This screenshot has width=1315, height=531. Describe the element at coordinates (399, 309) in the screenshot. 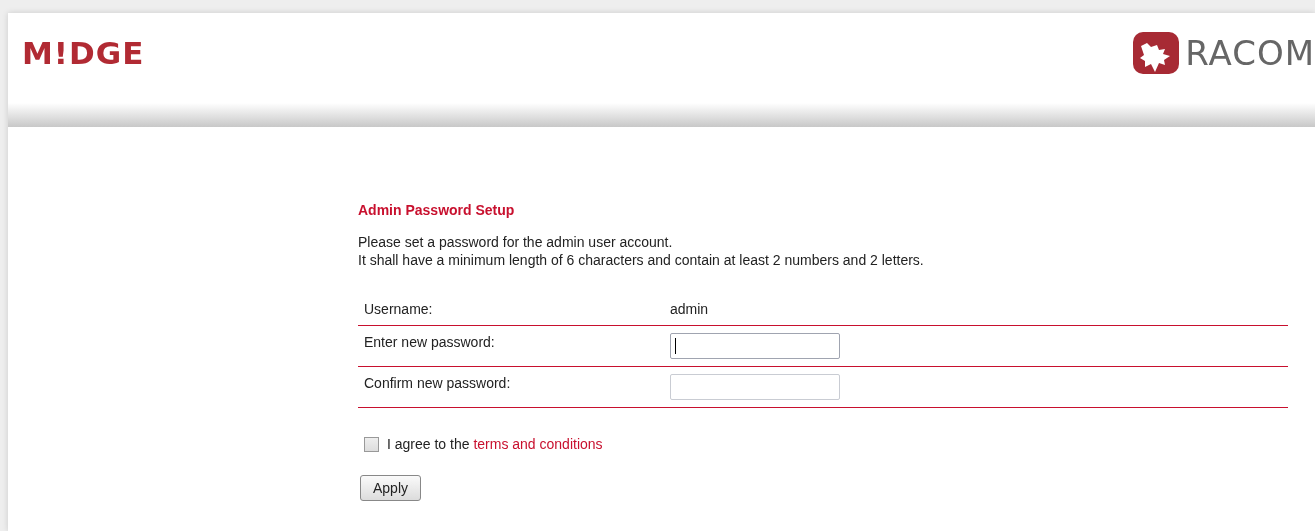

I see `field-label: Username:` at that location.